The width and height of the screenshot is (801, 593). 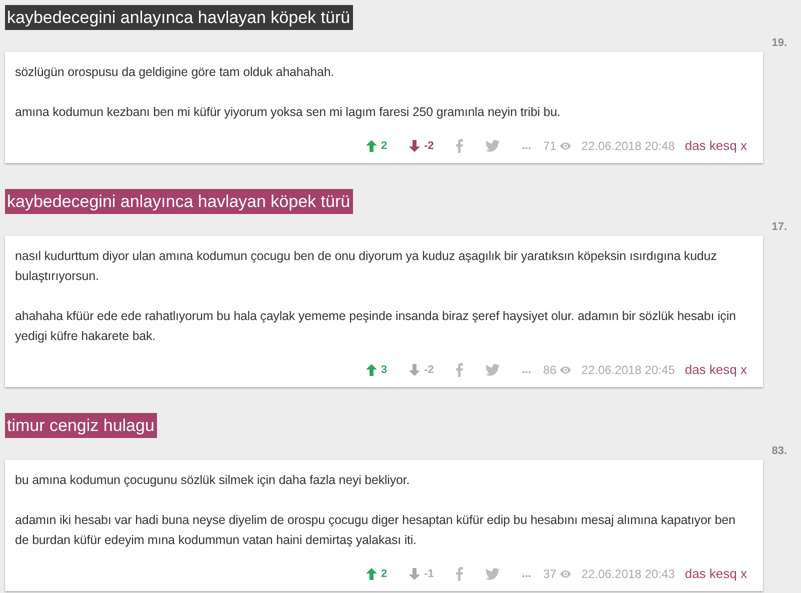 What do you see at coordinates (628, 573) in the screenshot?
I see `entry-date: 22.06.2018 20:43` at bounding box center [628, 573].